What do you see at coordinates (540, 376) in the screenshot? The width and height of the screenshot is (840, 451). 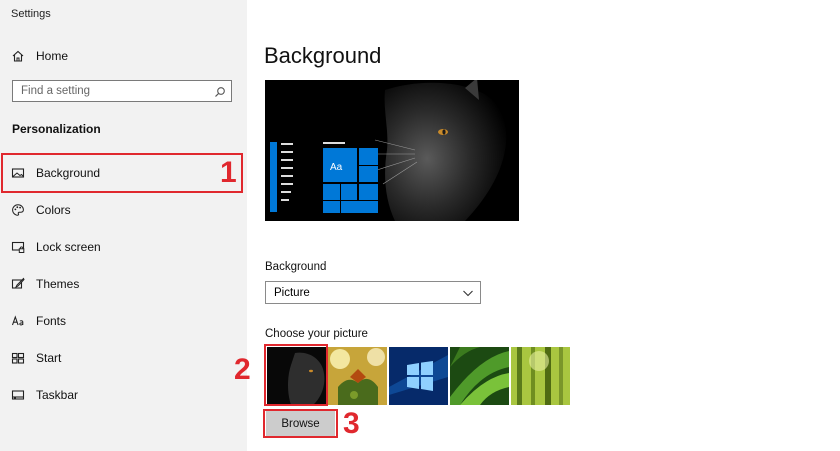 I see `picture-thumbnail-bamboo` at bounding box center [540, 376].